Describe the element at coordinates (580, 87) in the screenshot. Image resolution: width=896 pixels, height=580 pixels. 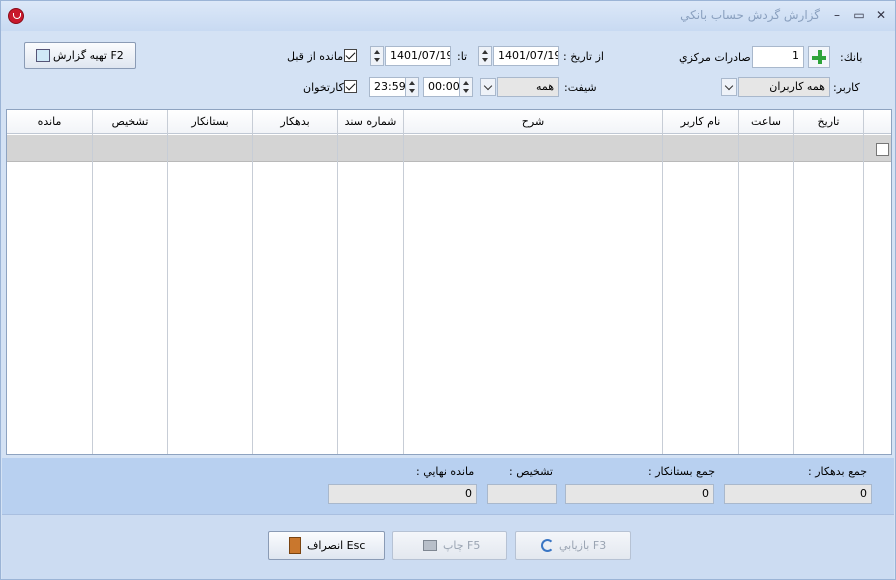
I see `shift-label: شيفت:` at that location.